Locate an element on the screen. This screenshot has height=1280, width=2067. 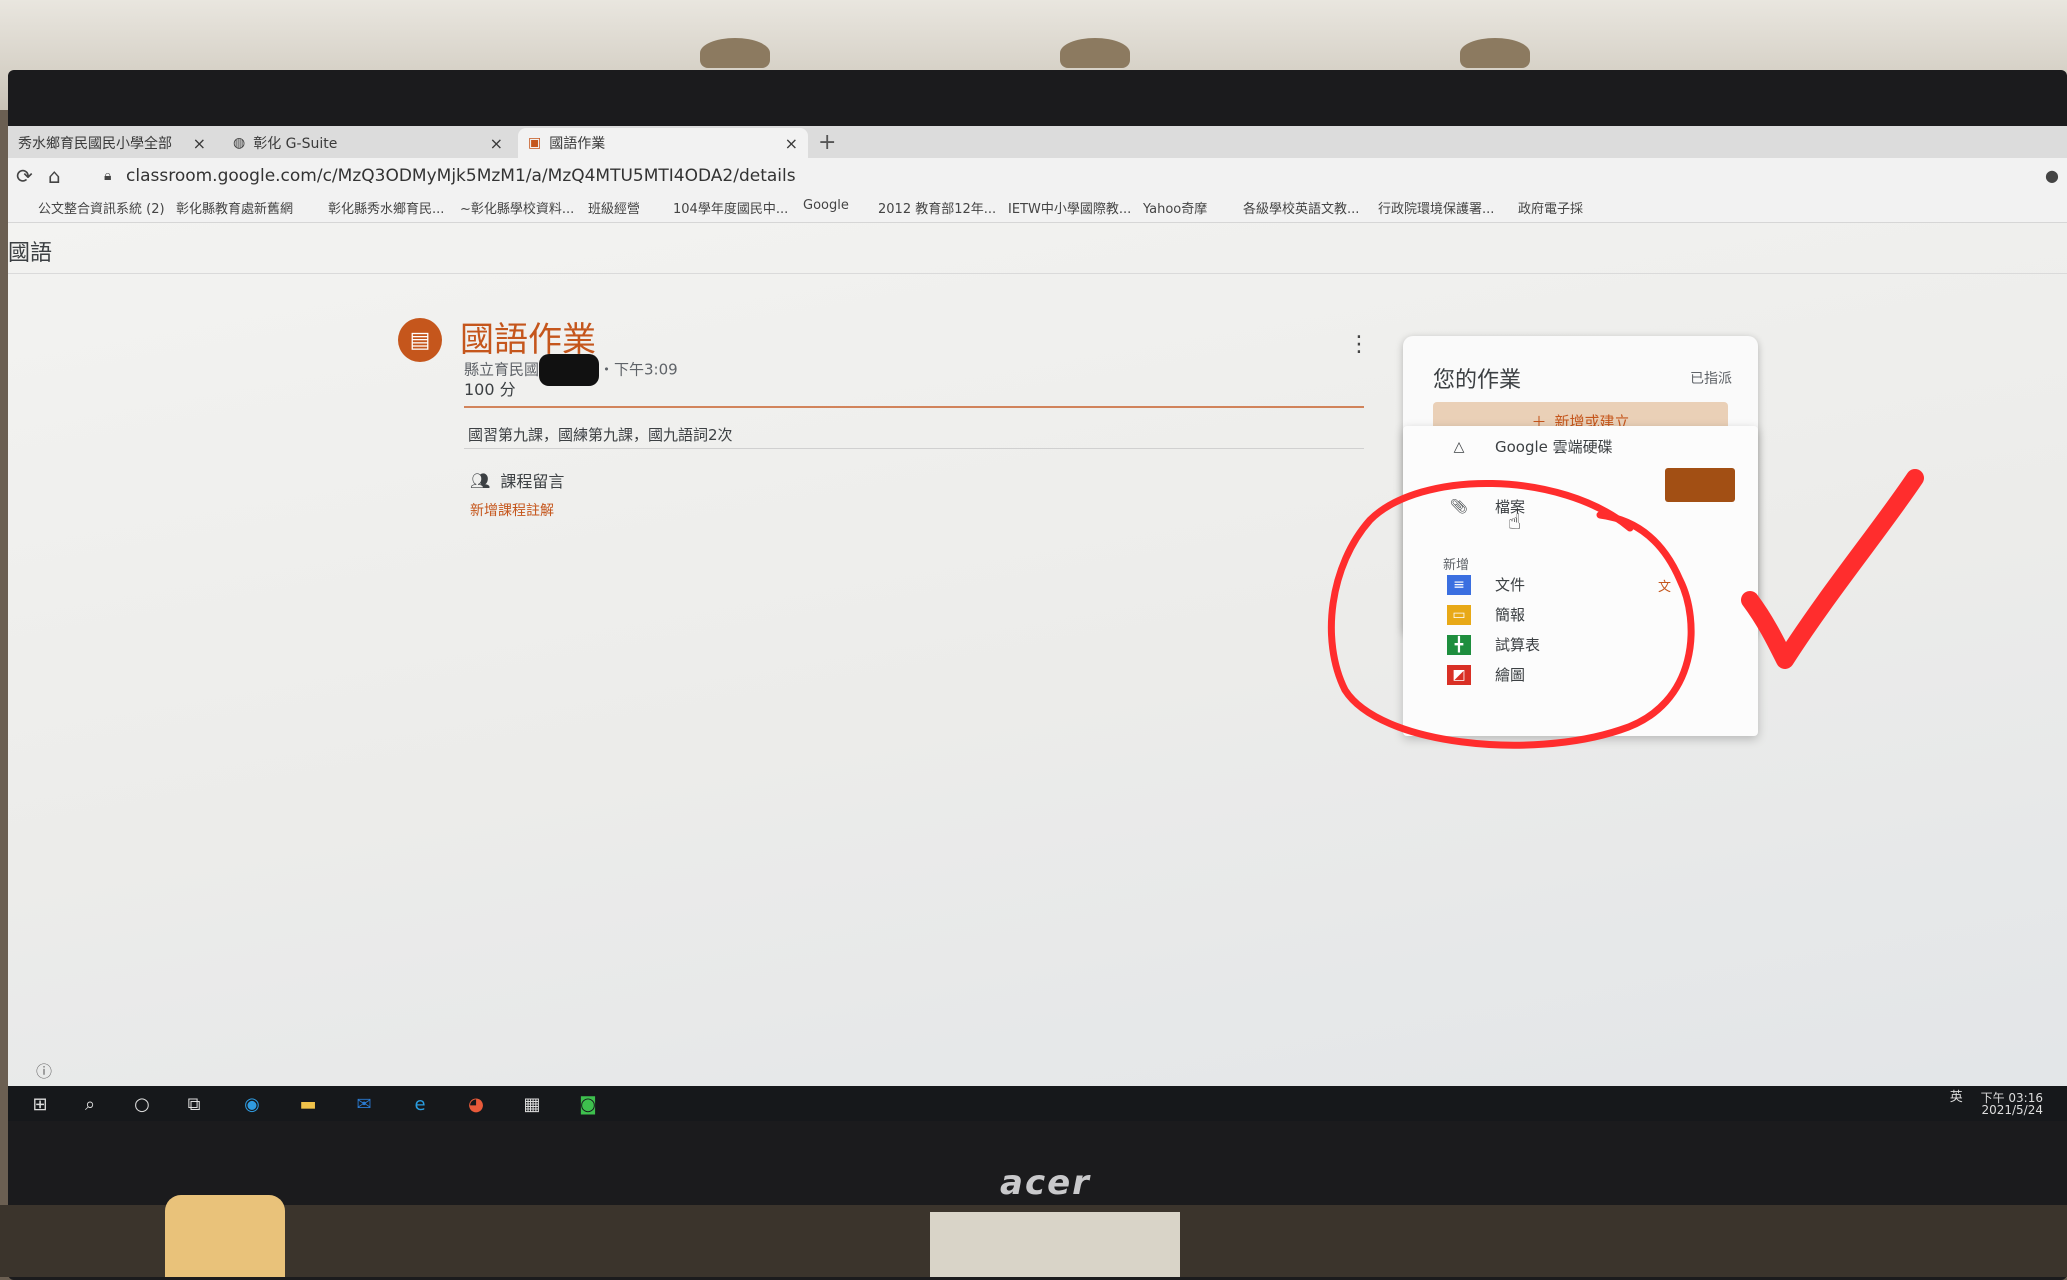
file-explorer-icon: ▬ is located at coordinates (308, 1104).